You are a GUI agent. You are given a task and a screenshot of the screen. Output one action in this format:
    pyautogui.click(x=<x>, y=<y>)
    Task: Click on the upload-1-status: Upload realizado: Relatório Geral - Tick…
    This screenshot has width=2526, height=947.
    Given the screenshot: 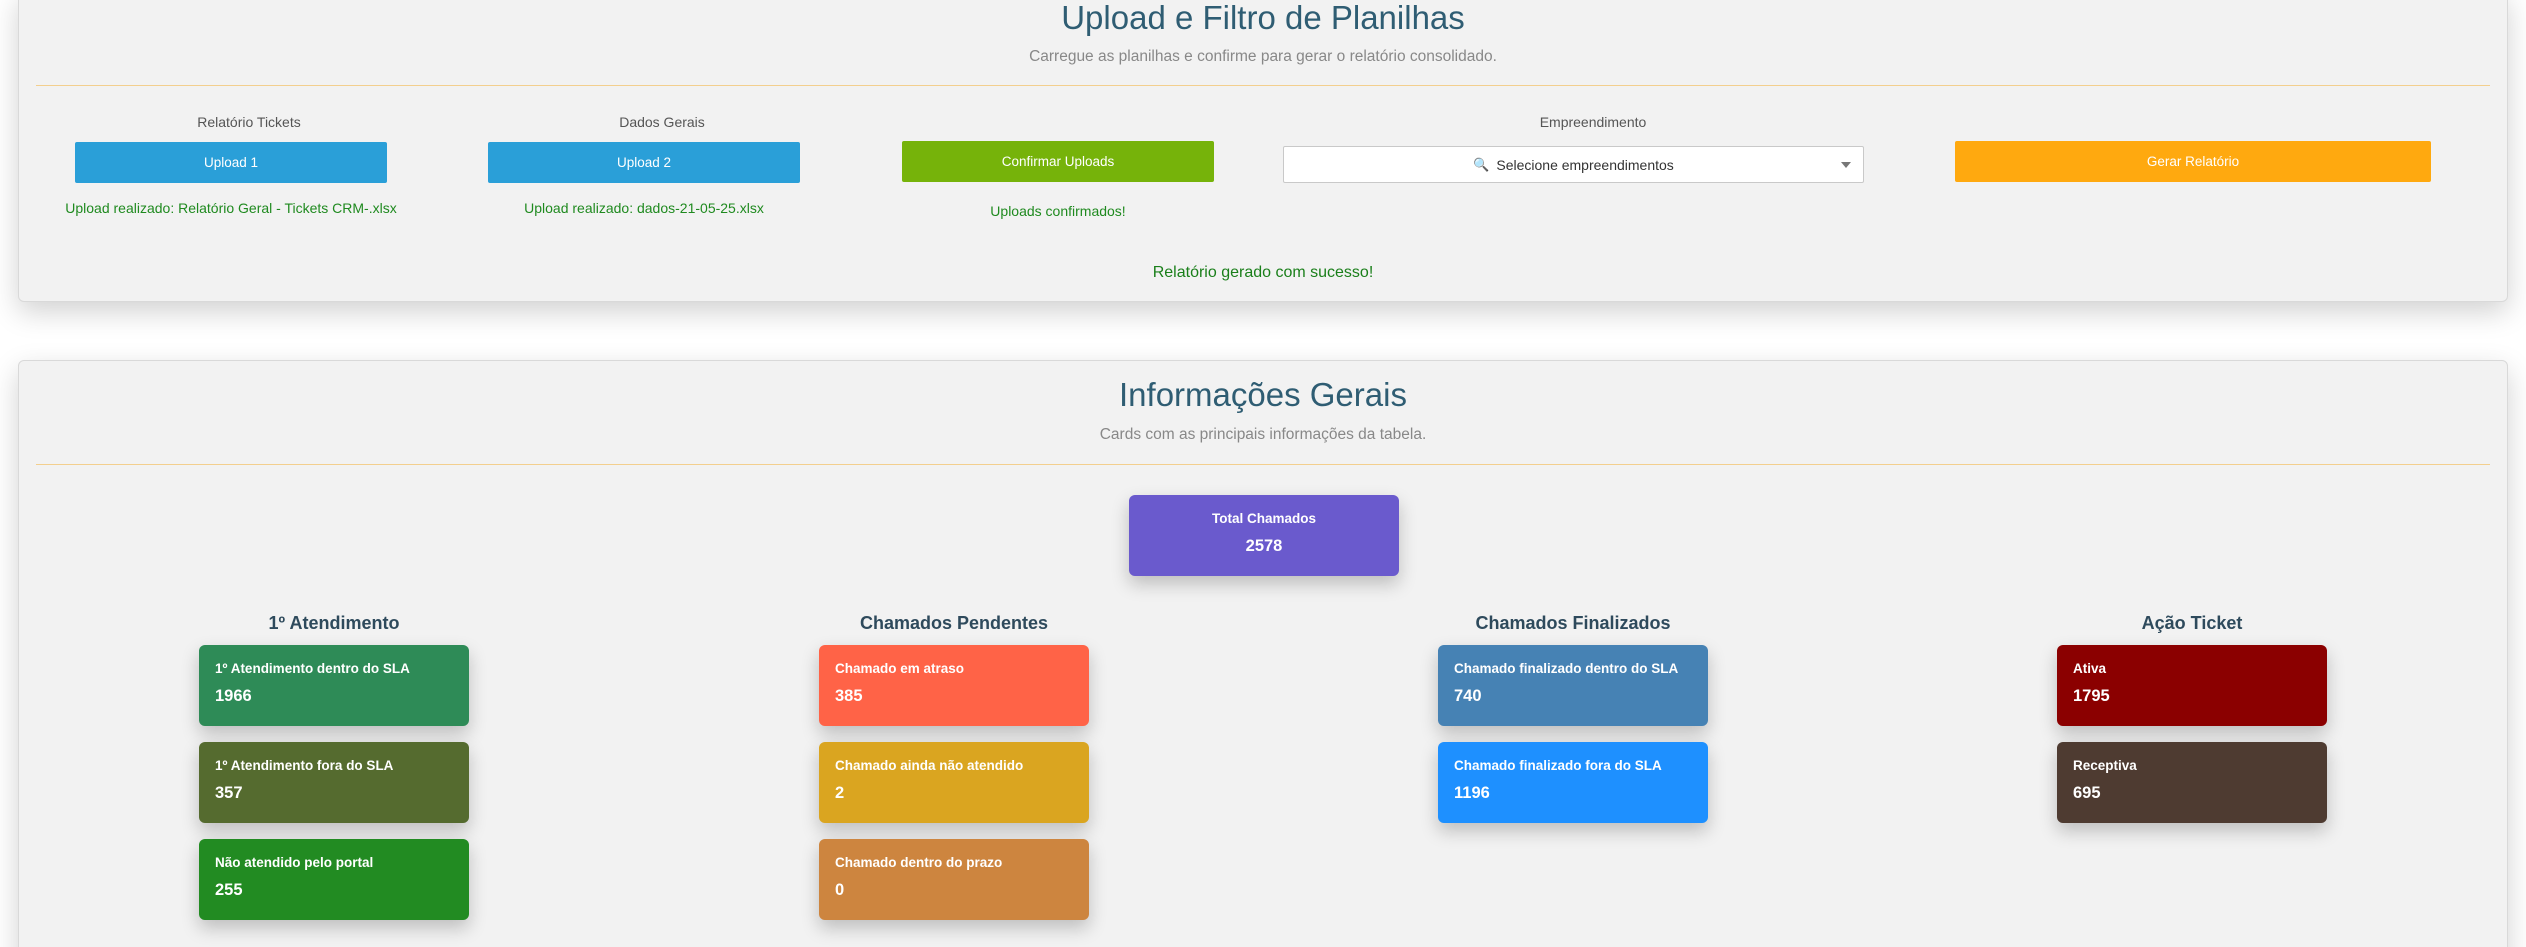 What is the action you would take?
    pyautogui.click(x=231, y=208)
    